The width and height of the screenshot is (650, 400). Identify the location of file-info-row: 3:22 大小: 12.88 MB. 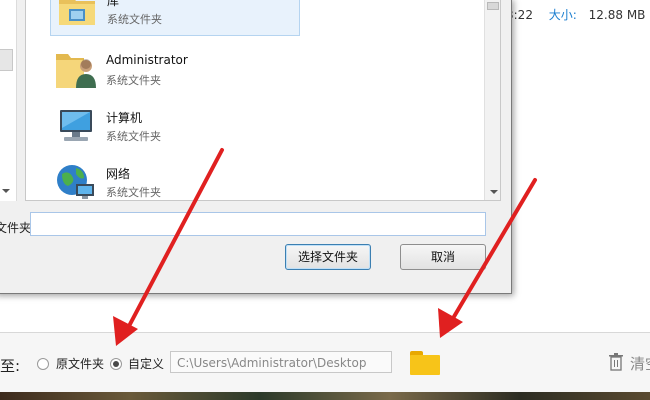
(575, 14).